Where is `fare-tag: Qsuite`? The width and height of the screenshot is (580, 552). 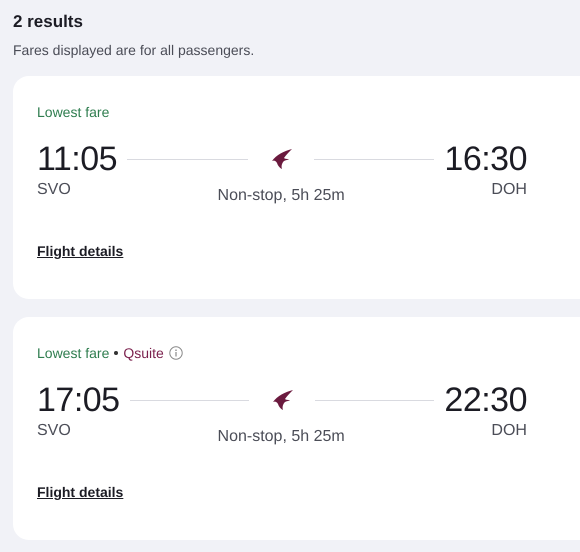
fare-tag: Qsuite is located at coordinates (143, 353).